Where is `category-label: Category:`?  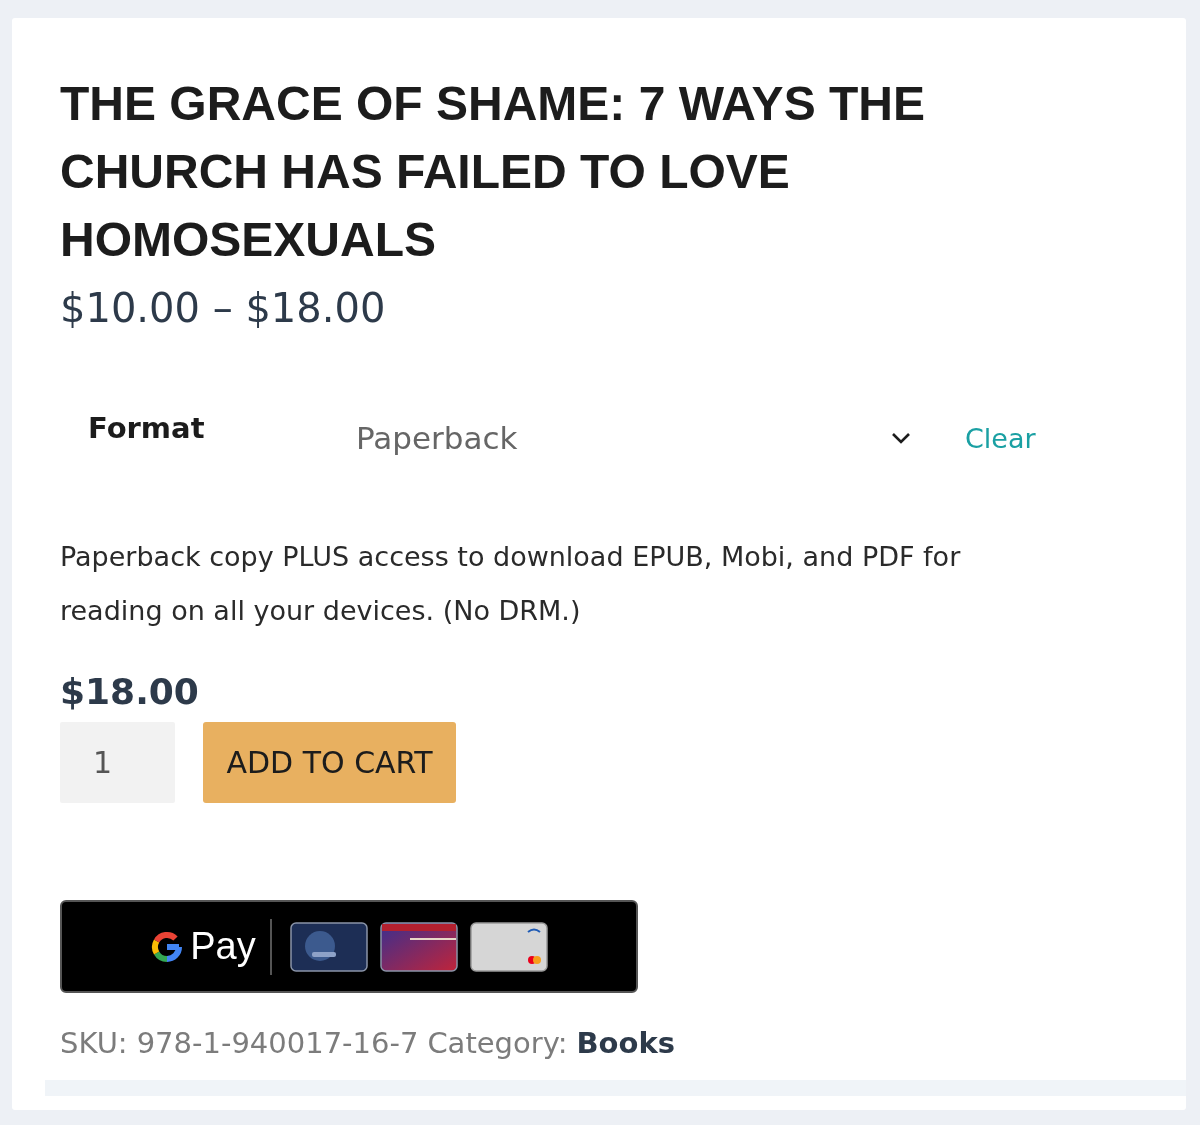
category-label: Category: is located at coordinates (497, 1043).